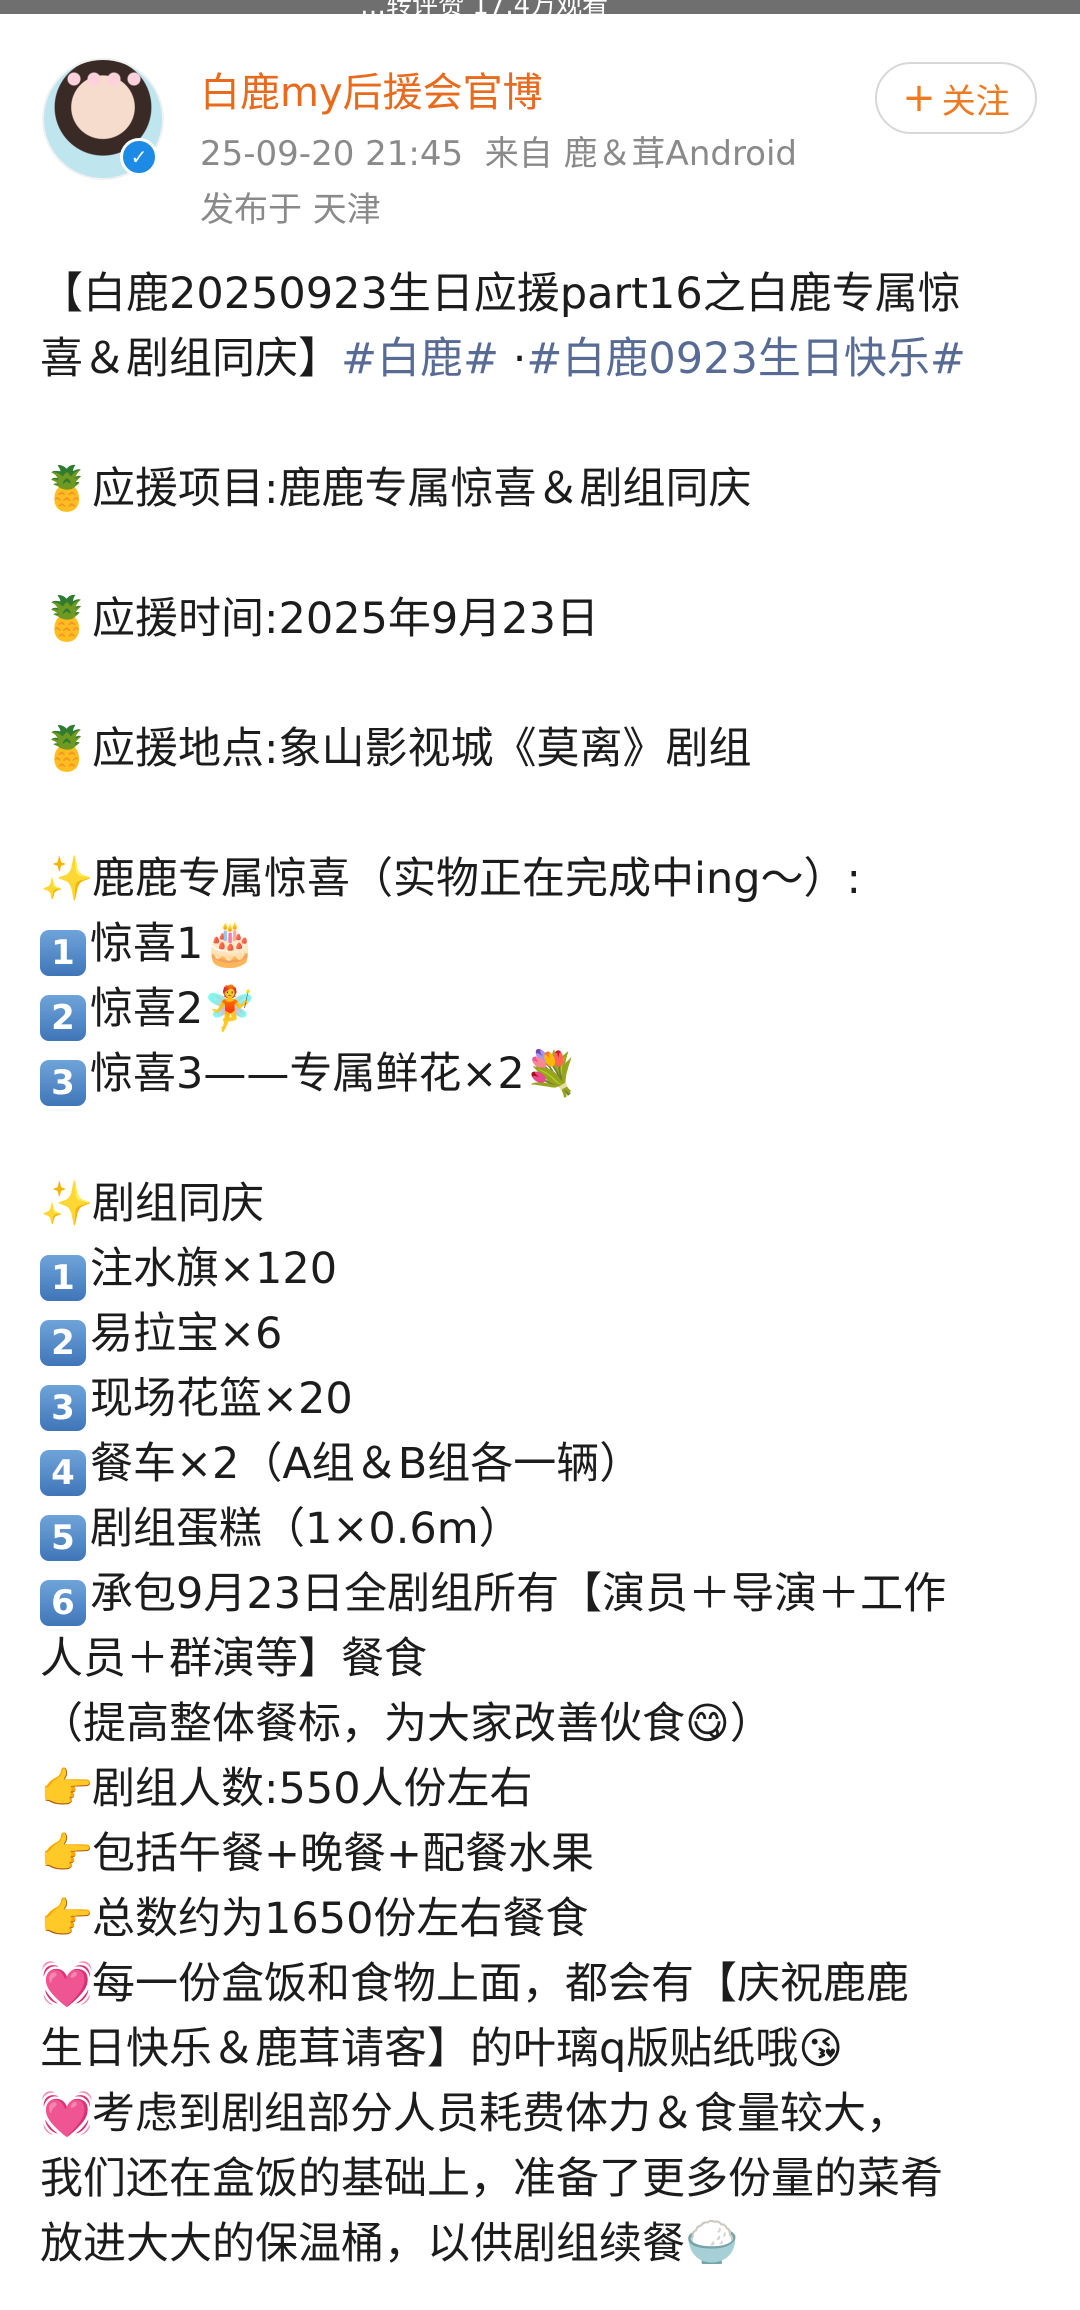 This screenshot has height=2310, width=1080. What do you see at coordinates (371, 89) in the screenshot?
I see `author-name: 白鹿my后援会官博` at bounding box center [371, 89].